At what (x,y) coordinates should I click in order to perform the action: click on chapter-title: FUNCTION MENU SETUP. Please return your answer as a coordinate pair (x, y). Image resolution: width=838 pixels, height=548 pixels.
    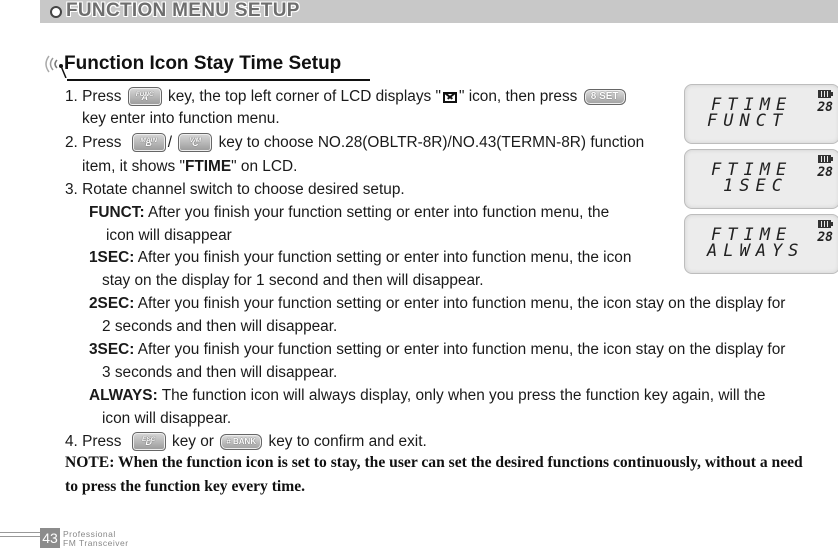
    Looking at the image, I should click on (183, 10).